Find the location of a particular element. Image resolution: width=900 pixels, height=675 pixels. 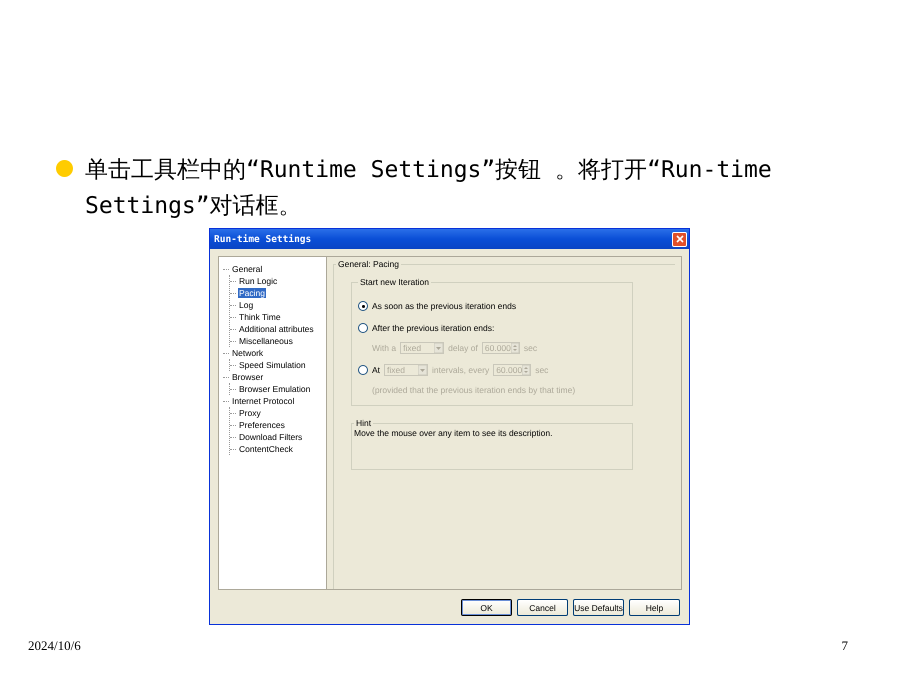

dialog-button: Help is located at coordinates (654, 607).